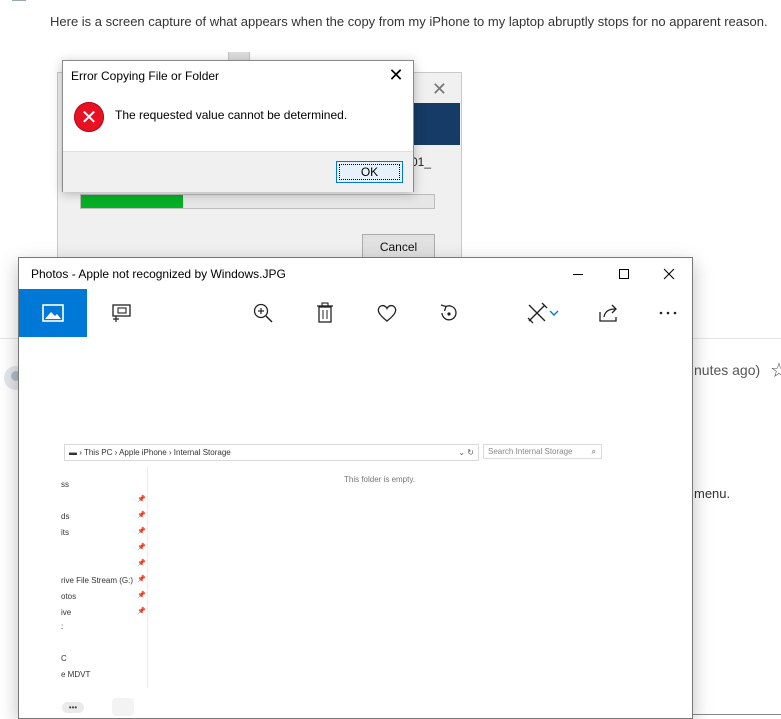  I want to click on maximize-button, so click(624, 273).